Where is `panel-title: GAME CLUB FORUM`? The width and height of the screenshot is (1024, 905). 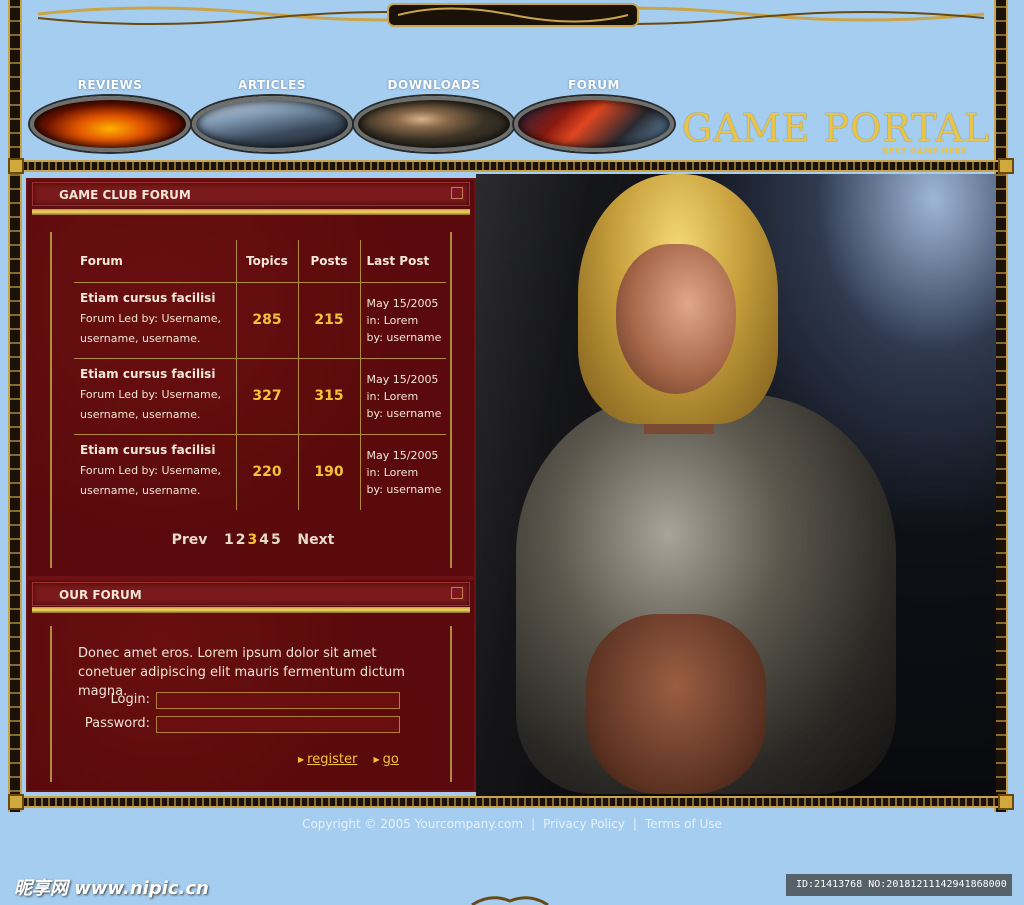
panel-title: GAME CLUB FORUM is located at coordinates (125, 195).